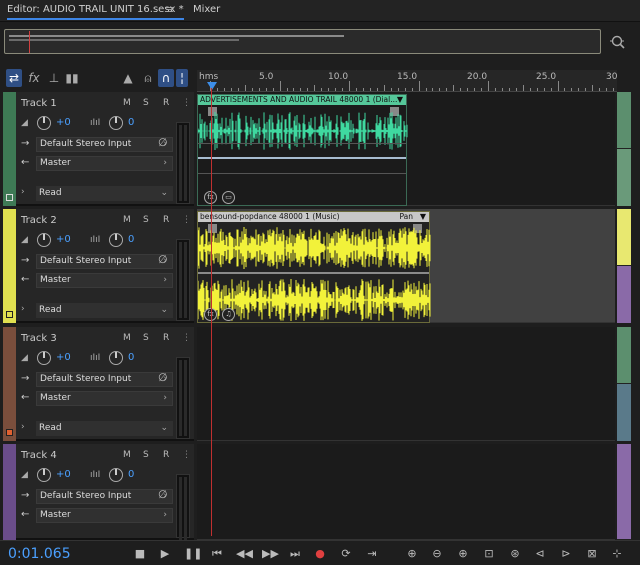 Image resolution: width=640 pixels, height=565 pixels. I want to click on time-ruler: hms 5.0 10.0 15.0 20.0 25.0 30, so click(407, 81).